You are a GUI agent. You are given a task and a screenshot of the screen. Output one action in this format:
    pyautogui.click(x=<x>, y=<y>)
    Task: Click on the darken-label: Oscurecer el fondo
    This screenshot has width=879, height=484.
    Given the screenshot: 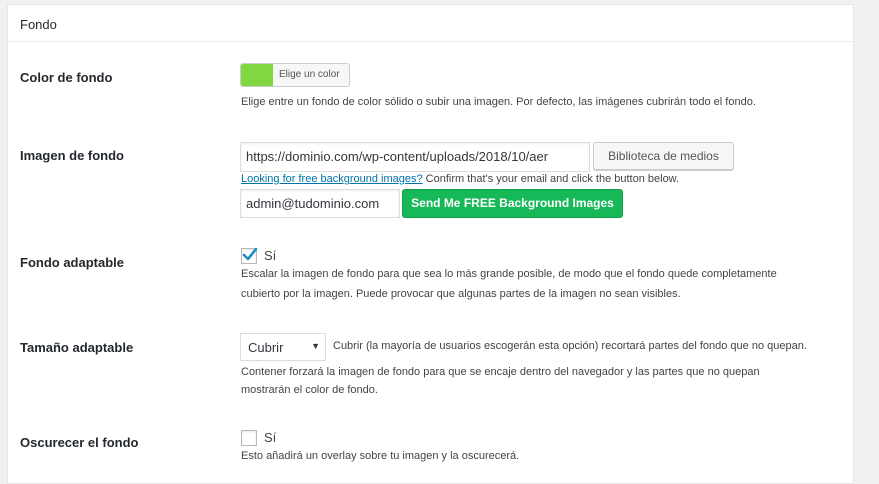 What is the action you would take?
    pyautogui.click(x=79, y=442)
    